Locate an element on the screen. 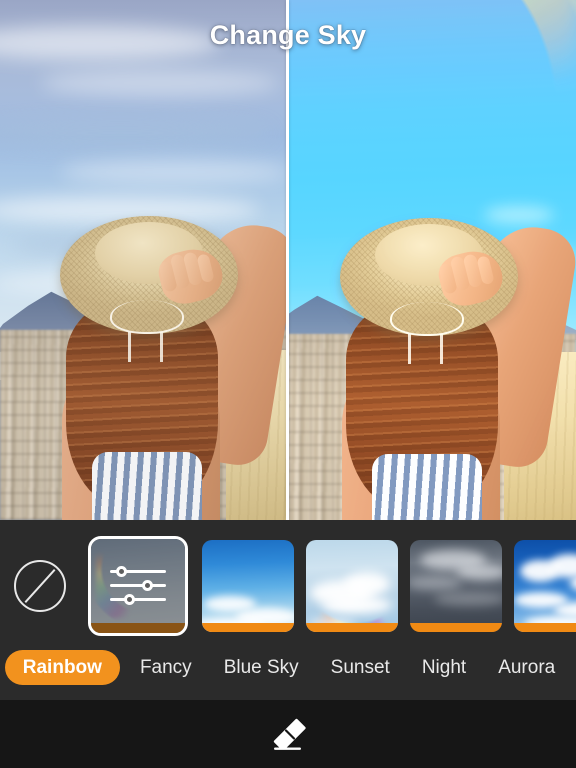 The height and width of the screenshot is (768, 576). page-title: Change Sky is located at coordinates (288, 35).